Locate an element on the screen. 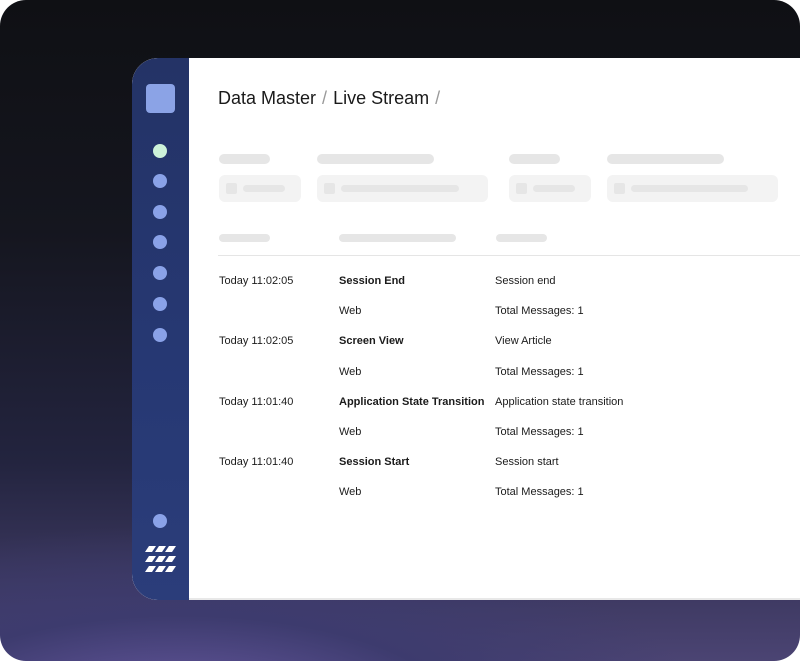 This screenshot has width=800, height=661. nav-item-4-icon is located at coordinates (160, 273).